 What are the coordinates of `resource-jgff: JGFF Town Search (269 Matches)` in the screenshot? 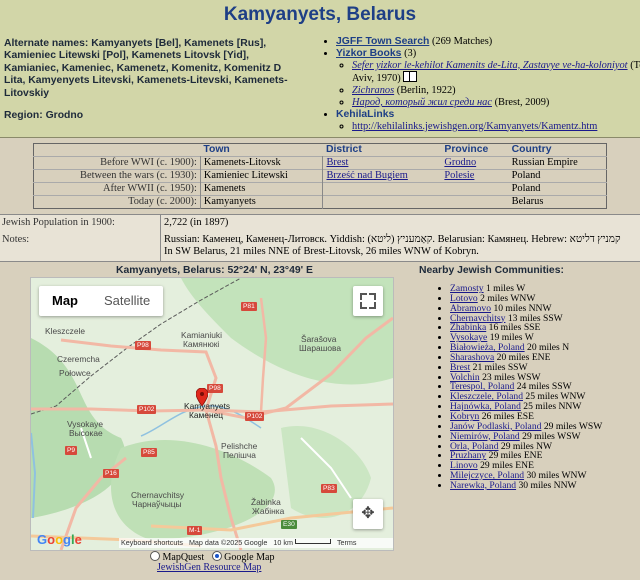 It's located at (488, 42).